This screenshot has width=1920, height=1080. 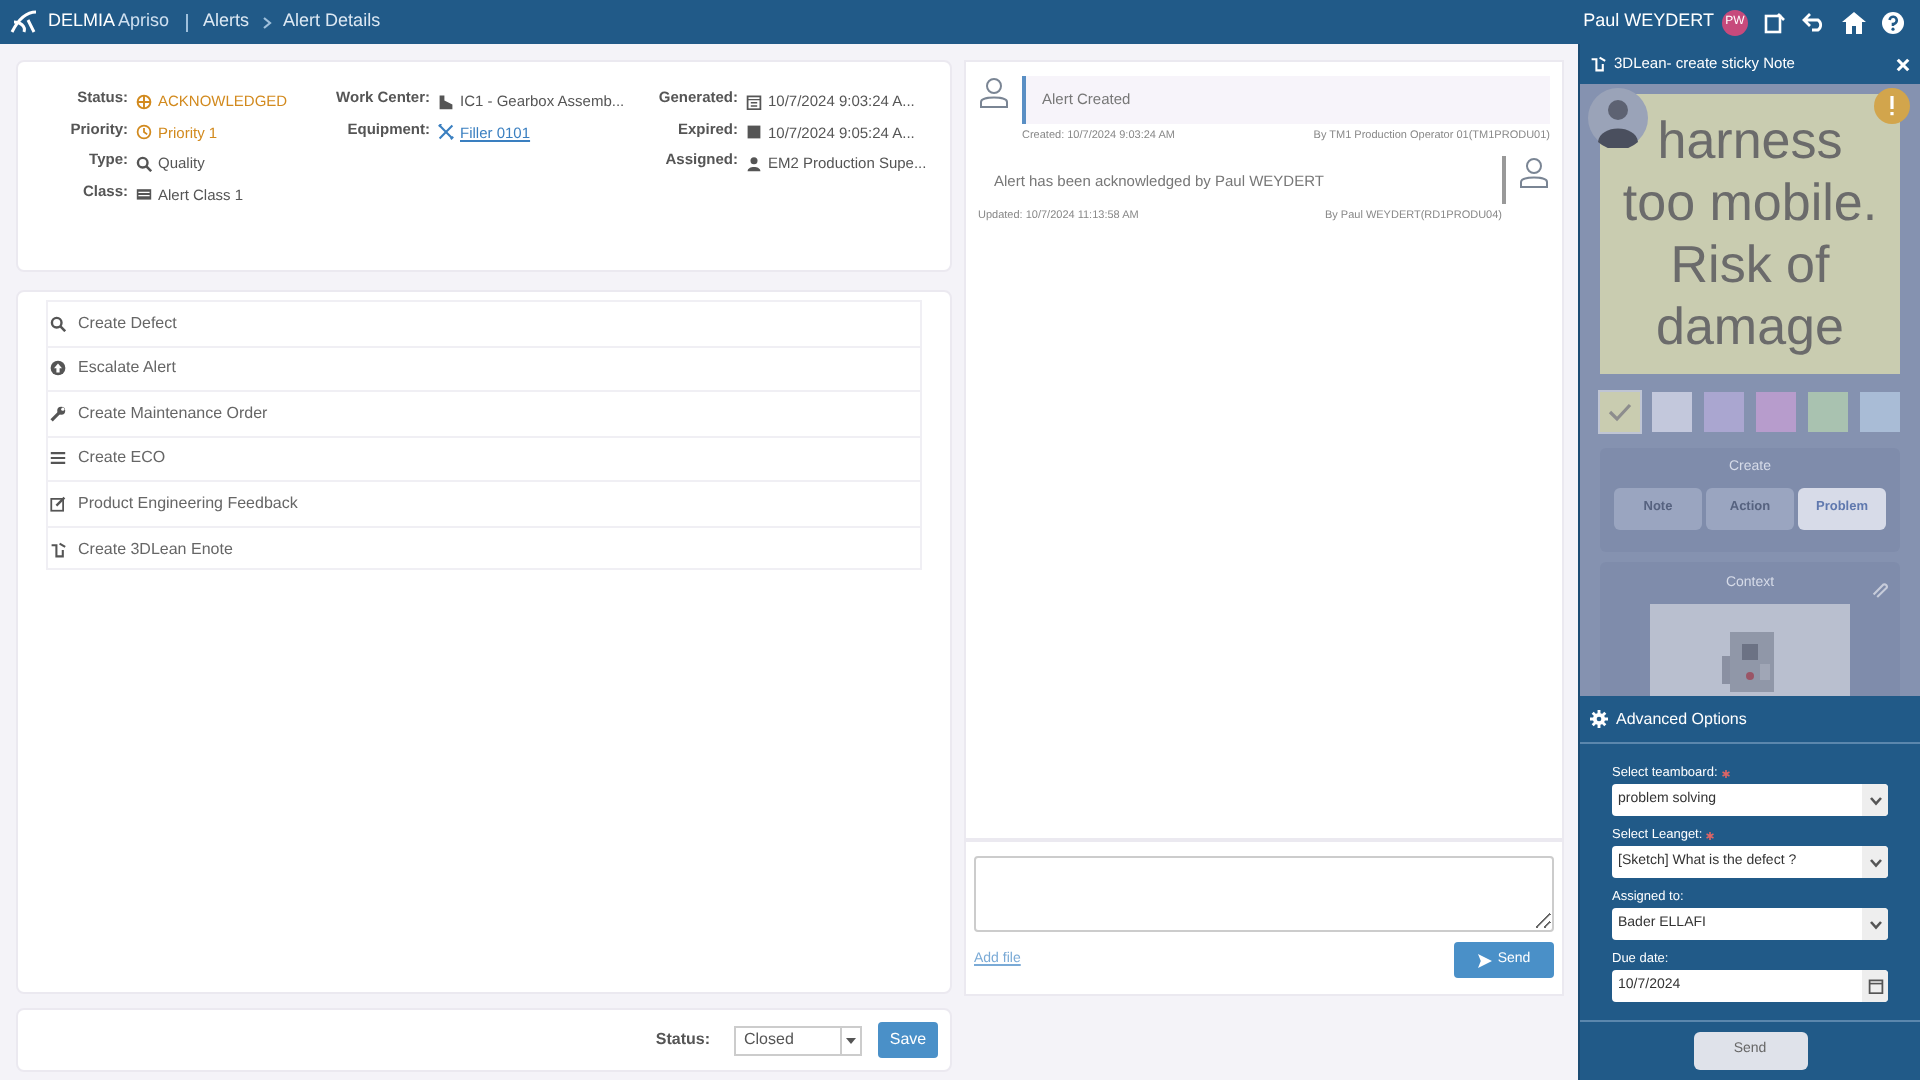 What do you see at coordinates (446, 101) in the screenshot?
I see `building-icon` at bounding box center [446, 101].